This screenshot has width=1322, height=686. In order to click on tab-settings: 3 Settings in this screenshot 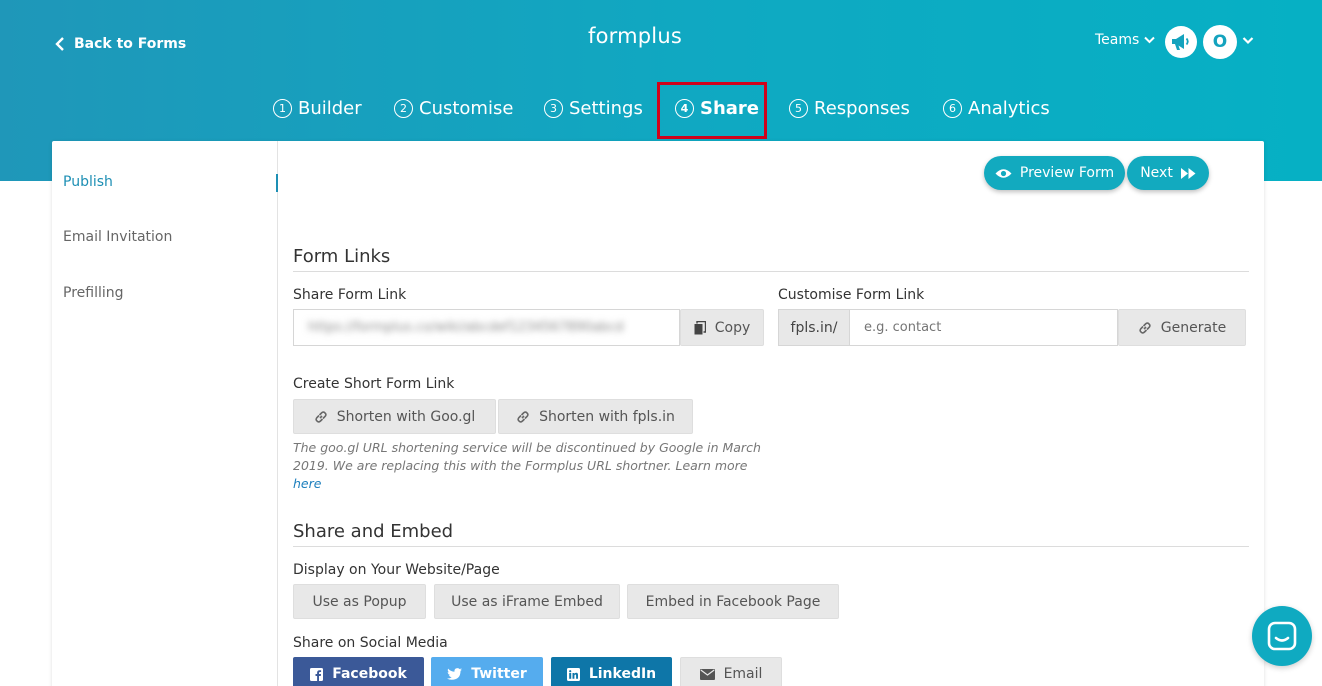, I will do `click(593, 108)`.